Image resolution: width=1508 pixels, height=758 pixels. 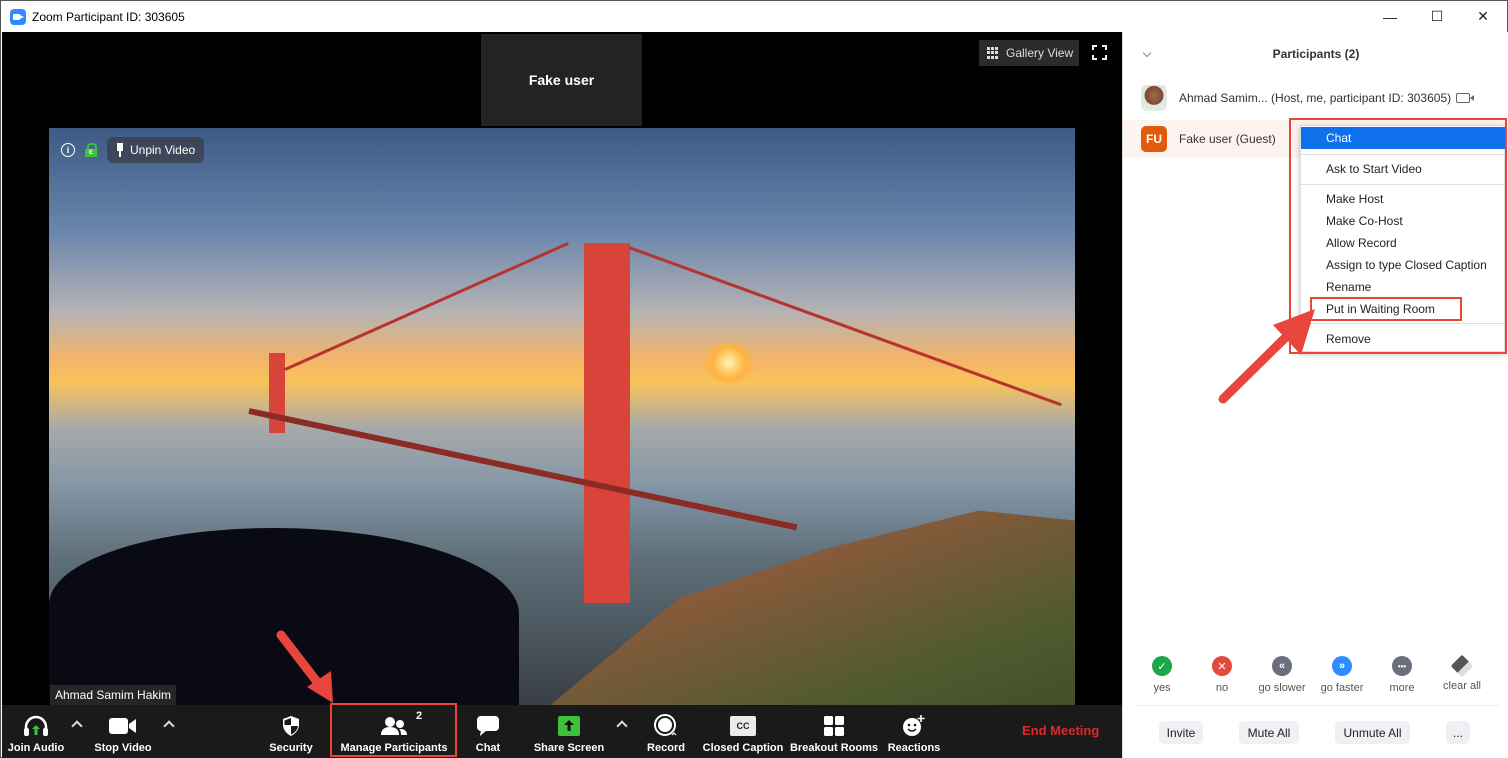 I want to click on menu-item-assign-closed-caption: Assign to type Closed Caption, so click(x=1403, y=265).